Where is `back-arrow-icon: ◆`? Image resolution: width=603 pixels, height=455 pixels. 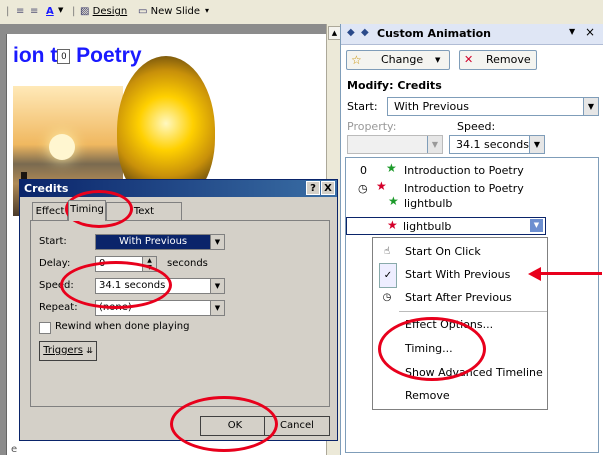
back-arrow-icon: ◆ is located at coordinates (351, 32).